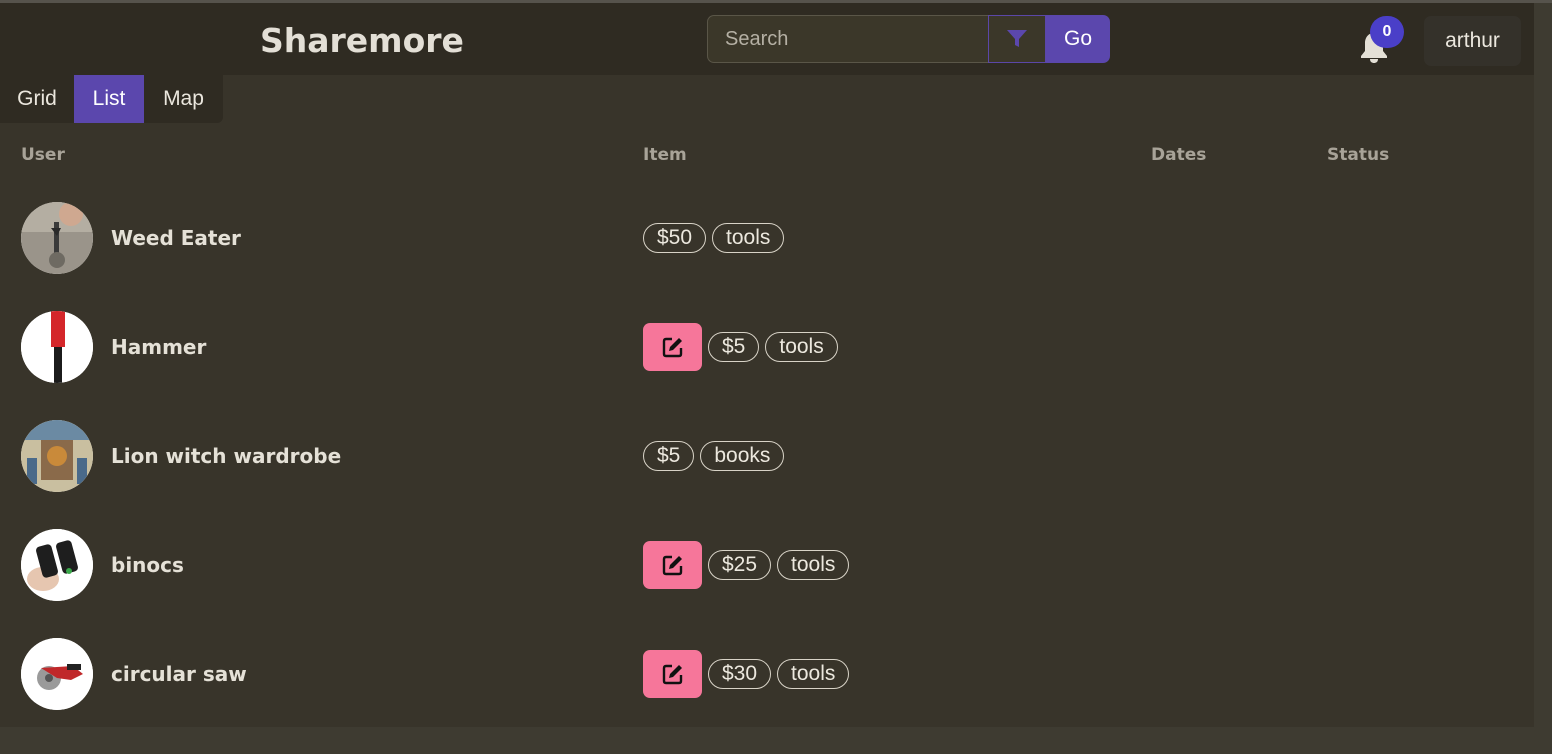  Describe the element at coordinates (43, 155) in the screenshot. I see `column-header-user: User` at that location.